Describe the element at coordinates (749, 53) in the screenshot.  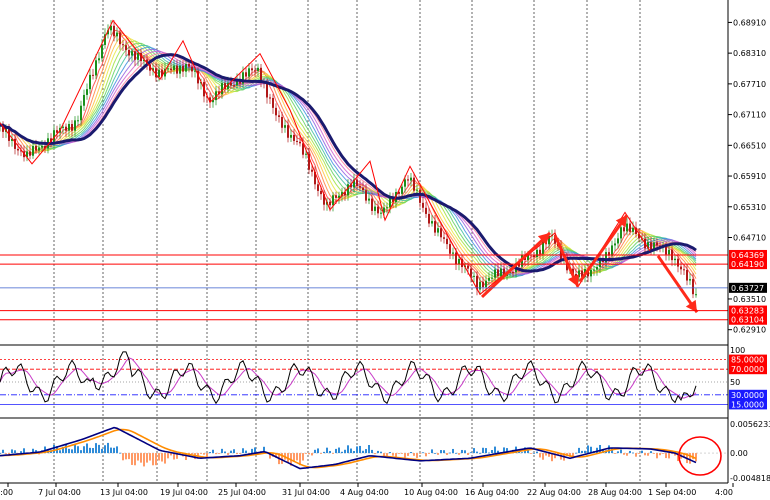
I see `price-tick-label: 0.68310` at that location.